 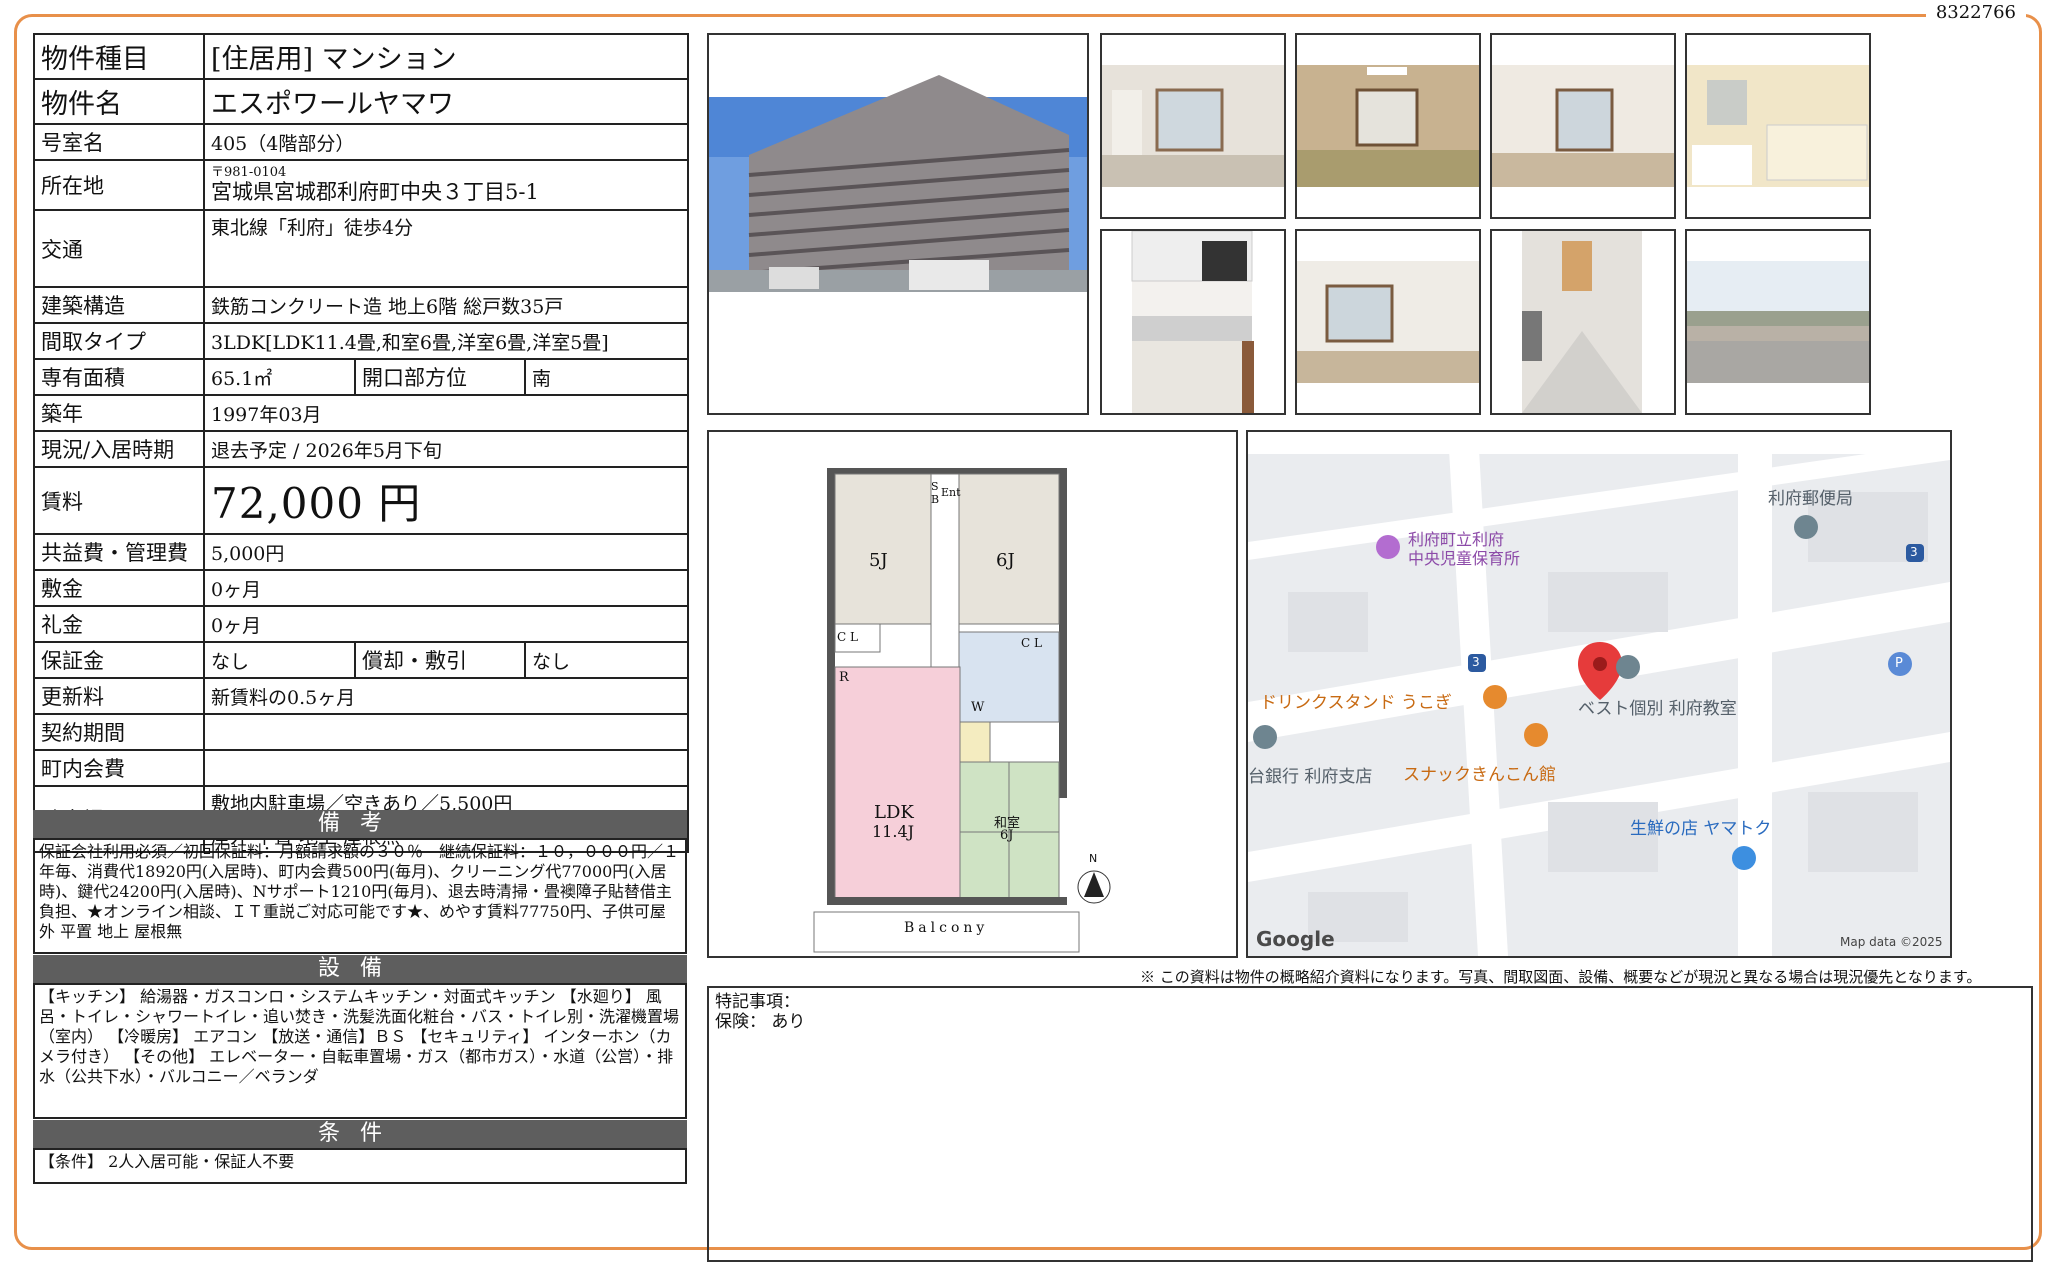 What do you see at coordinates (606, 660) in the screenshot?
I see `amort-value: なし` at bounding box center [606, 660].